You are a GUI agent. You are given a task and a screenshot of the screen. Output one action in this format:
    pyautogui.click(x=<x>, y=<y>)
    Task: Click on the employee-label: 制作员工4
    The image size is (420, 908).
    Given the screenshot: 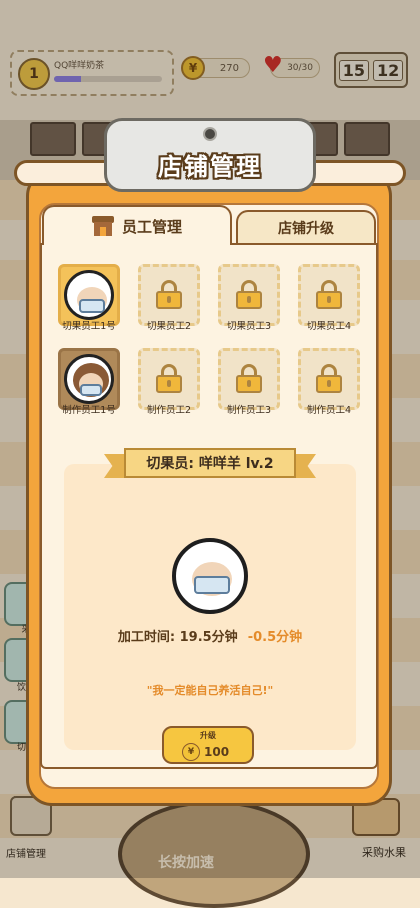 What is the action you would take?
    pyautogui.click(x=329, y=410)
    